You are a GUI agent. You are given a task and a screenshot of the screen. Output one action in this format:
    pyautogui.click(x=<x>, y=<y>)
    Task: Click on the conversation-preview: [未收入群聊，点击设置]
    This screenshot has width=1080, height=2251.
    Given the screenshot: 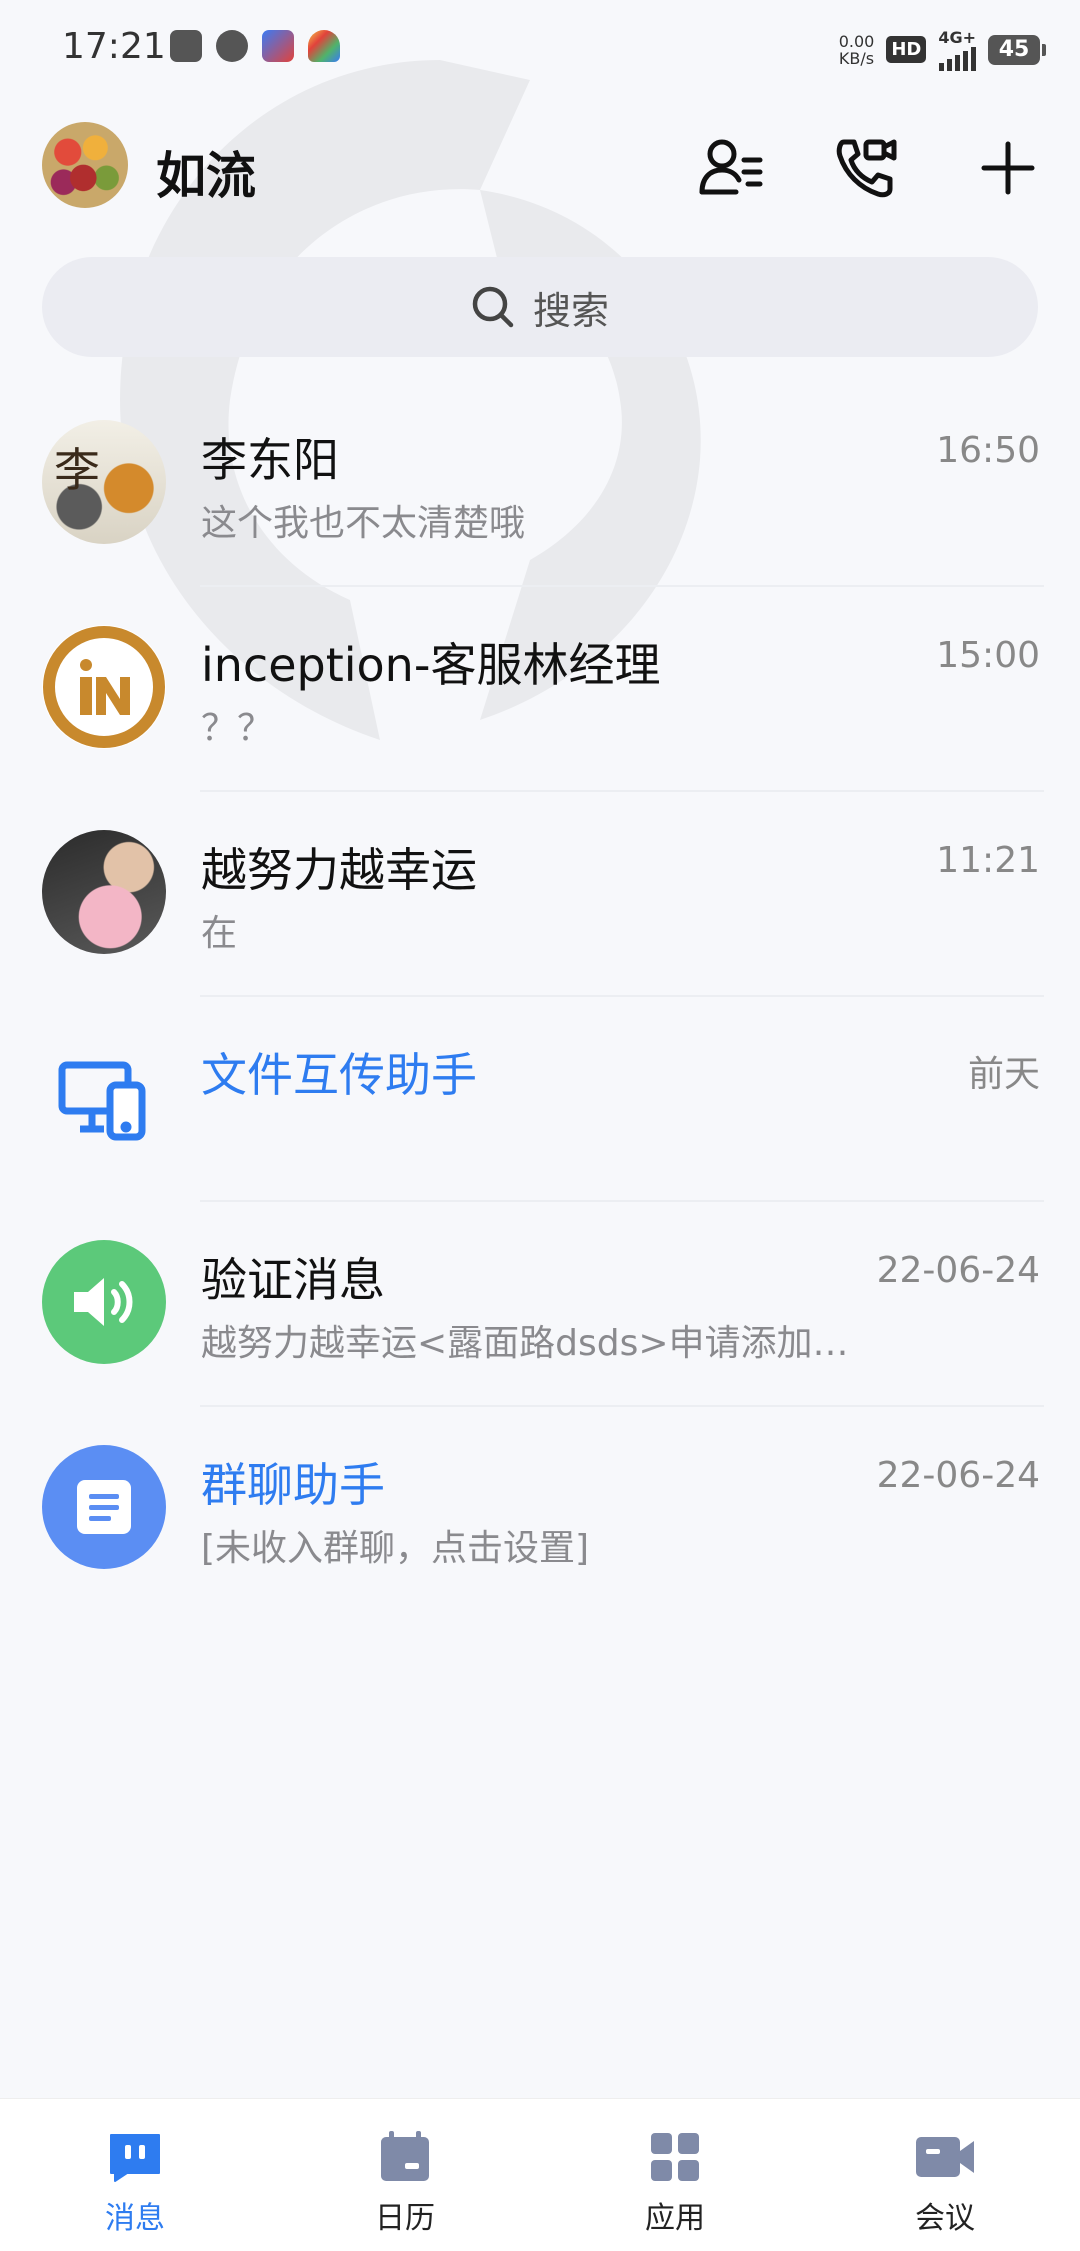 What is the action you would take?
    pyautogui.click(x=395, y=1548)
    